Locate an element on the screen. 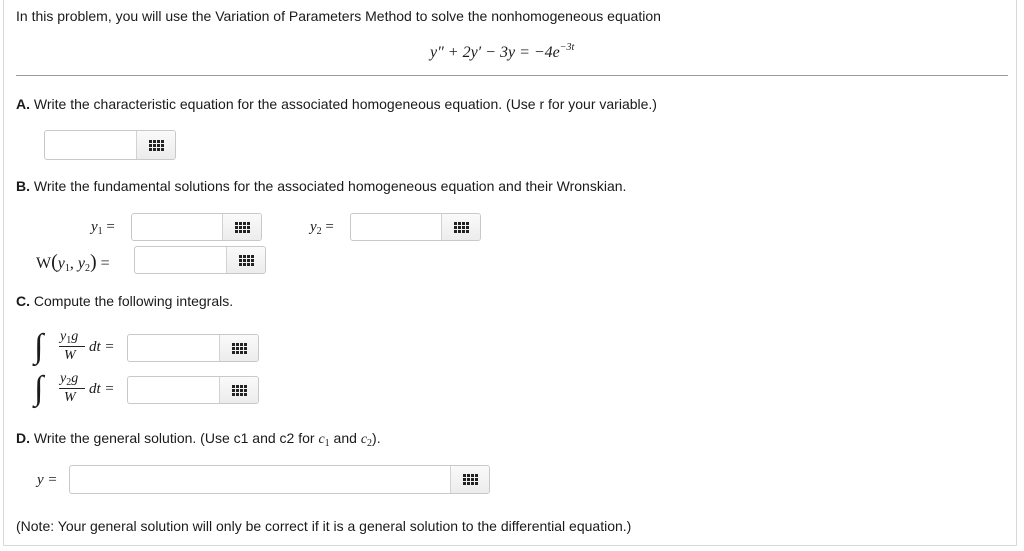  main-equation: y″ + 2y′ − 3y = −4e−3t is located at coordinates (502, 52).